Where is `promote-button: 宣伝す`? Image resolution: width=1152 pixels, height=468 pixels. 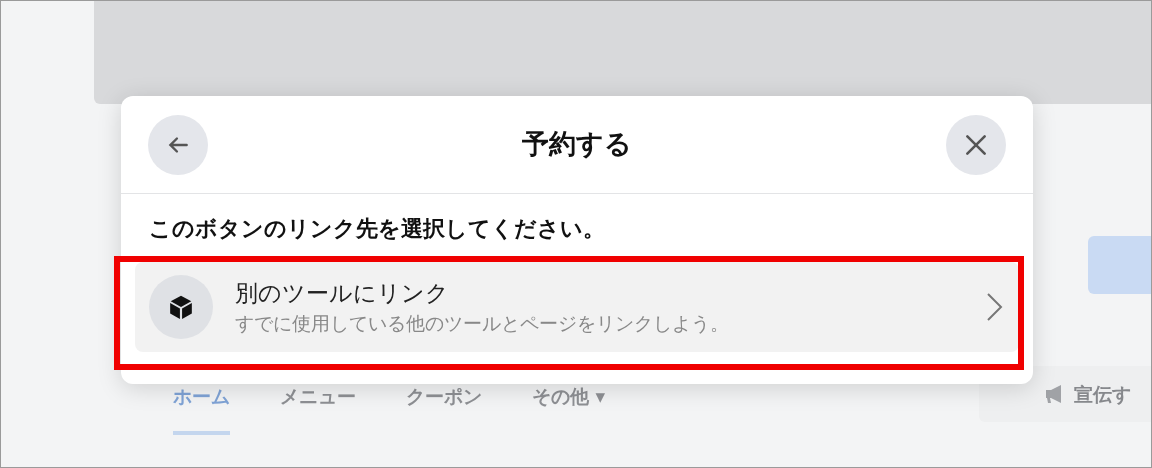
promote-button: 宣伝す is located at coordinates (1065, 394).